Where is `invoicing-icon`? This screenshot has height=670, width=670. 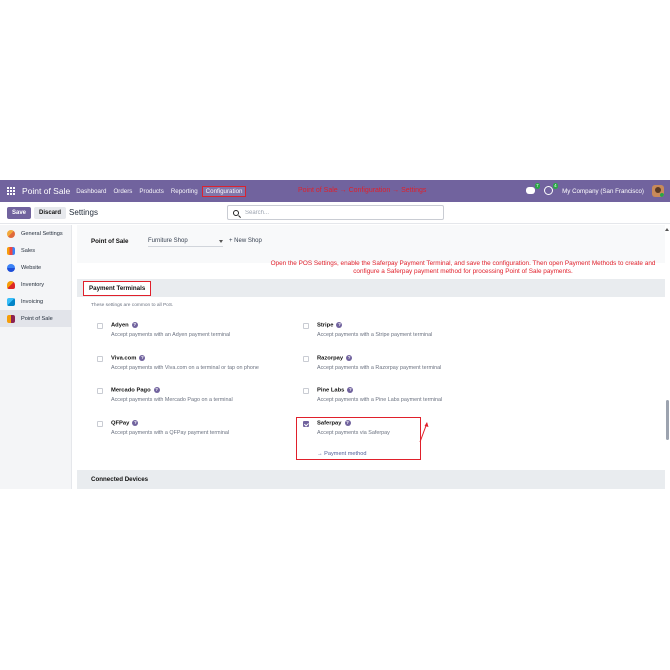 invoicing-icon is located at coordinates (11, 301).